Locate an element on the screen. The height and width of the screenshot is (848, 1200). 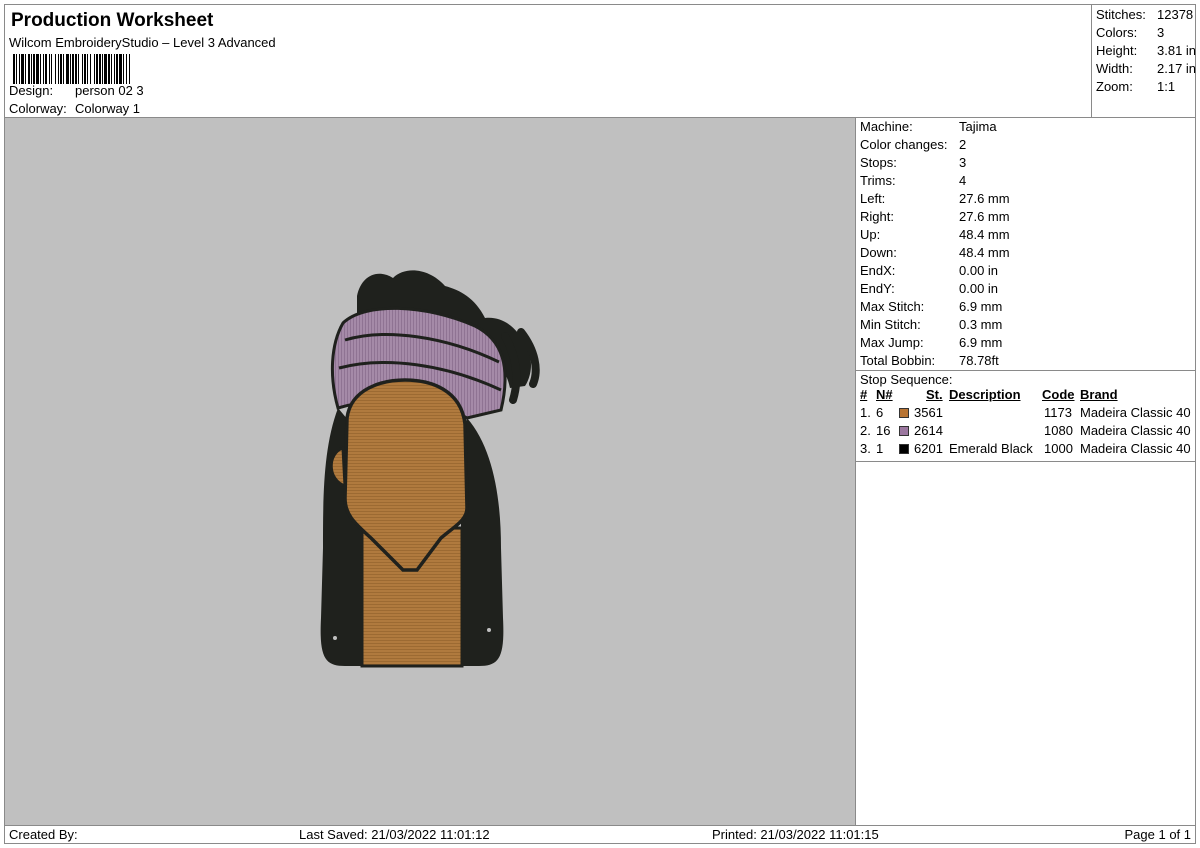
last-saved: Last Saved: 21/03/2022 11:01:12 is located at coordinates (394, 834).